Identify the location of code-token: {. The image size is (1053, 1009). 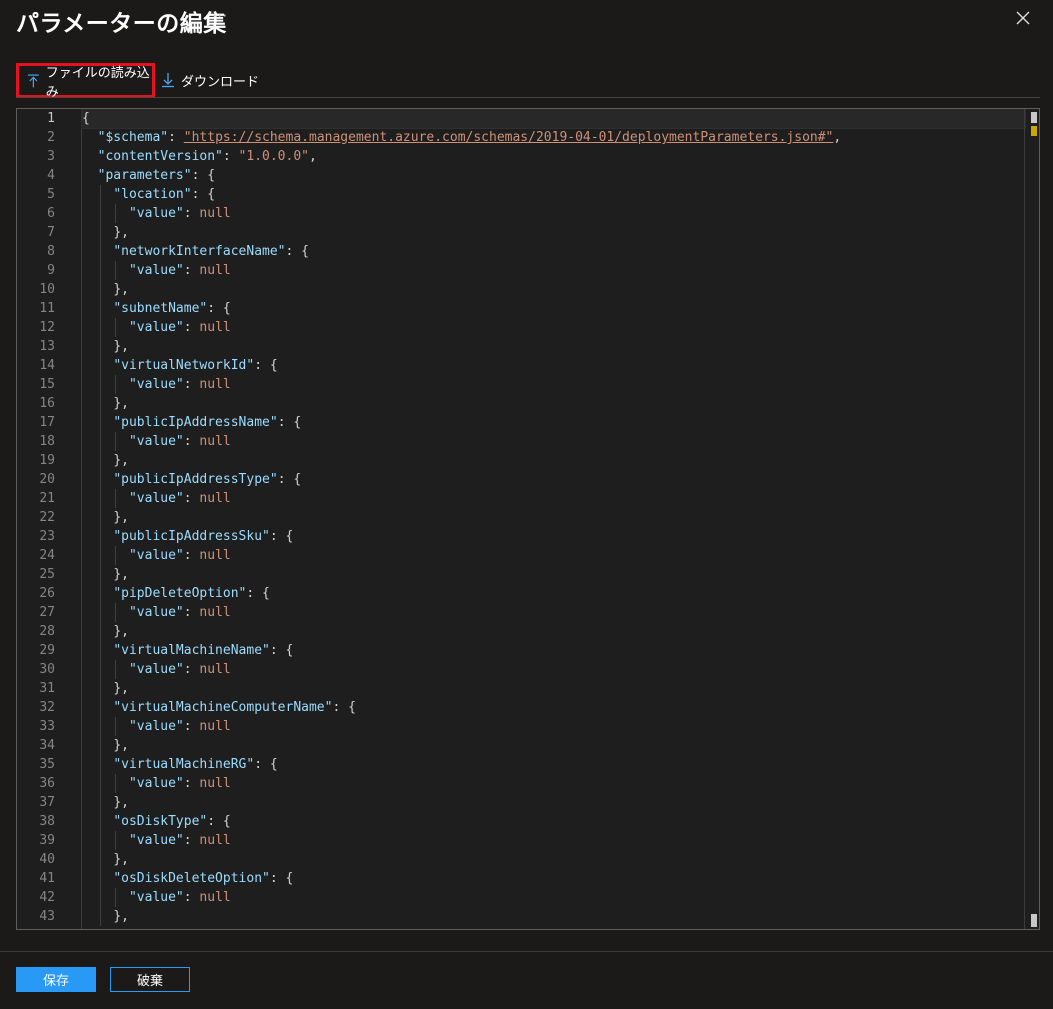
(86, 118).